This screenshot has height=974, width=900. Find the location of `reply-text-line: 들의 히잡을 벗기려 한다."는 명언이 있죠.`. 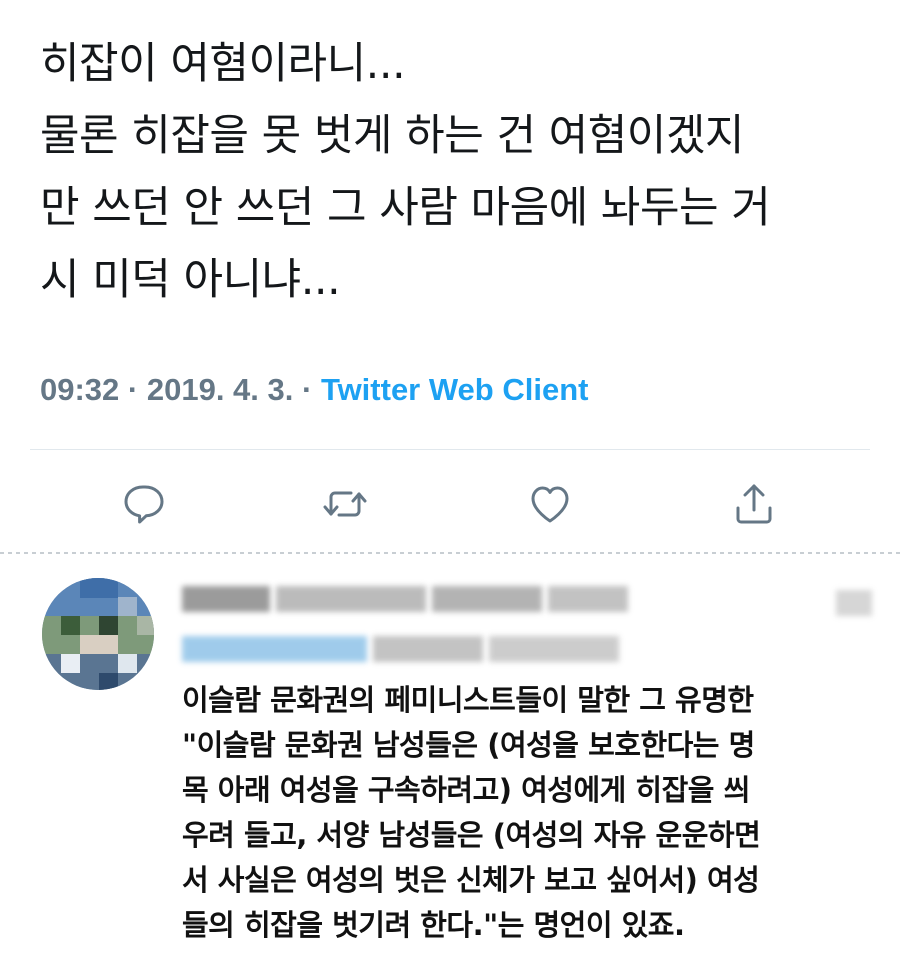

reply-text-line: 들의 히잡을 벗기려 한다."는 명언이 있죠. is located at coordinates (433, 925).